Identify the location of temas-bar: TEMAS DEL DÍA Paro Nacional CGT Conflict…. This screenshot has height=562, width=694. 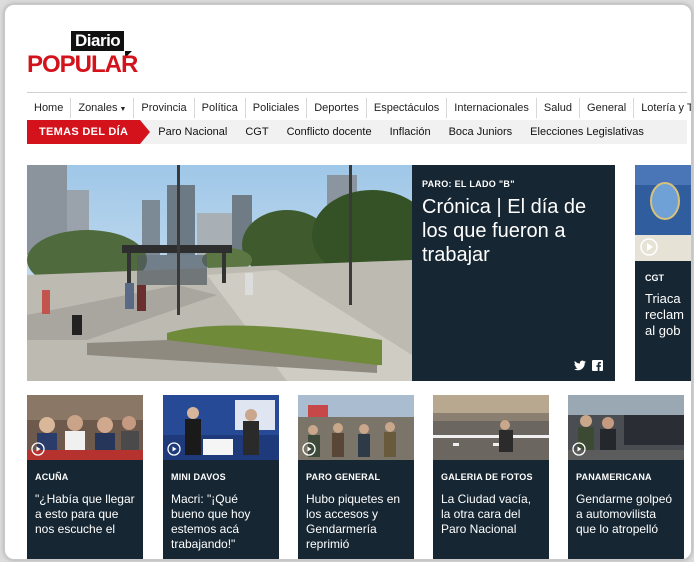
(357, 132).